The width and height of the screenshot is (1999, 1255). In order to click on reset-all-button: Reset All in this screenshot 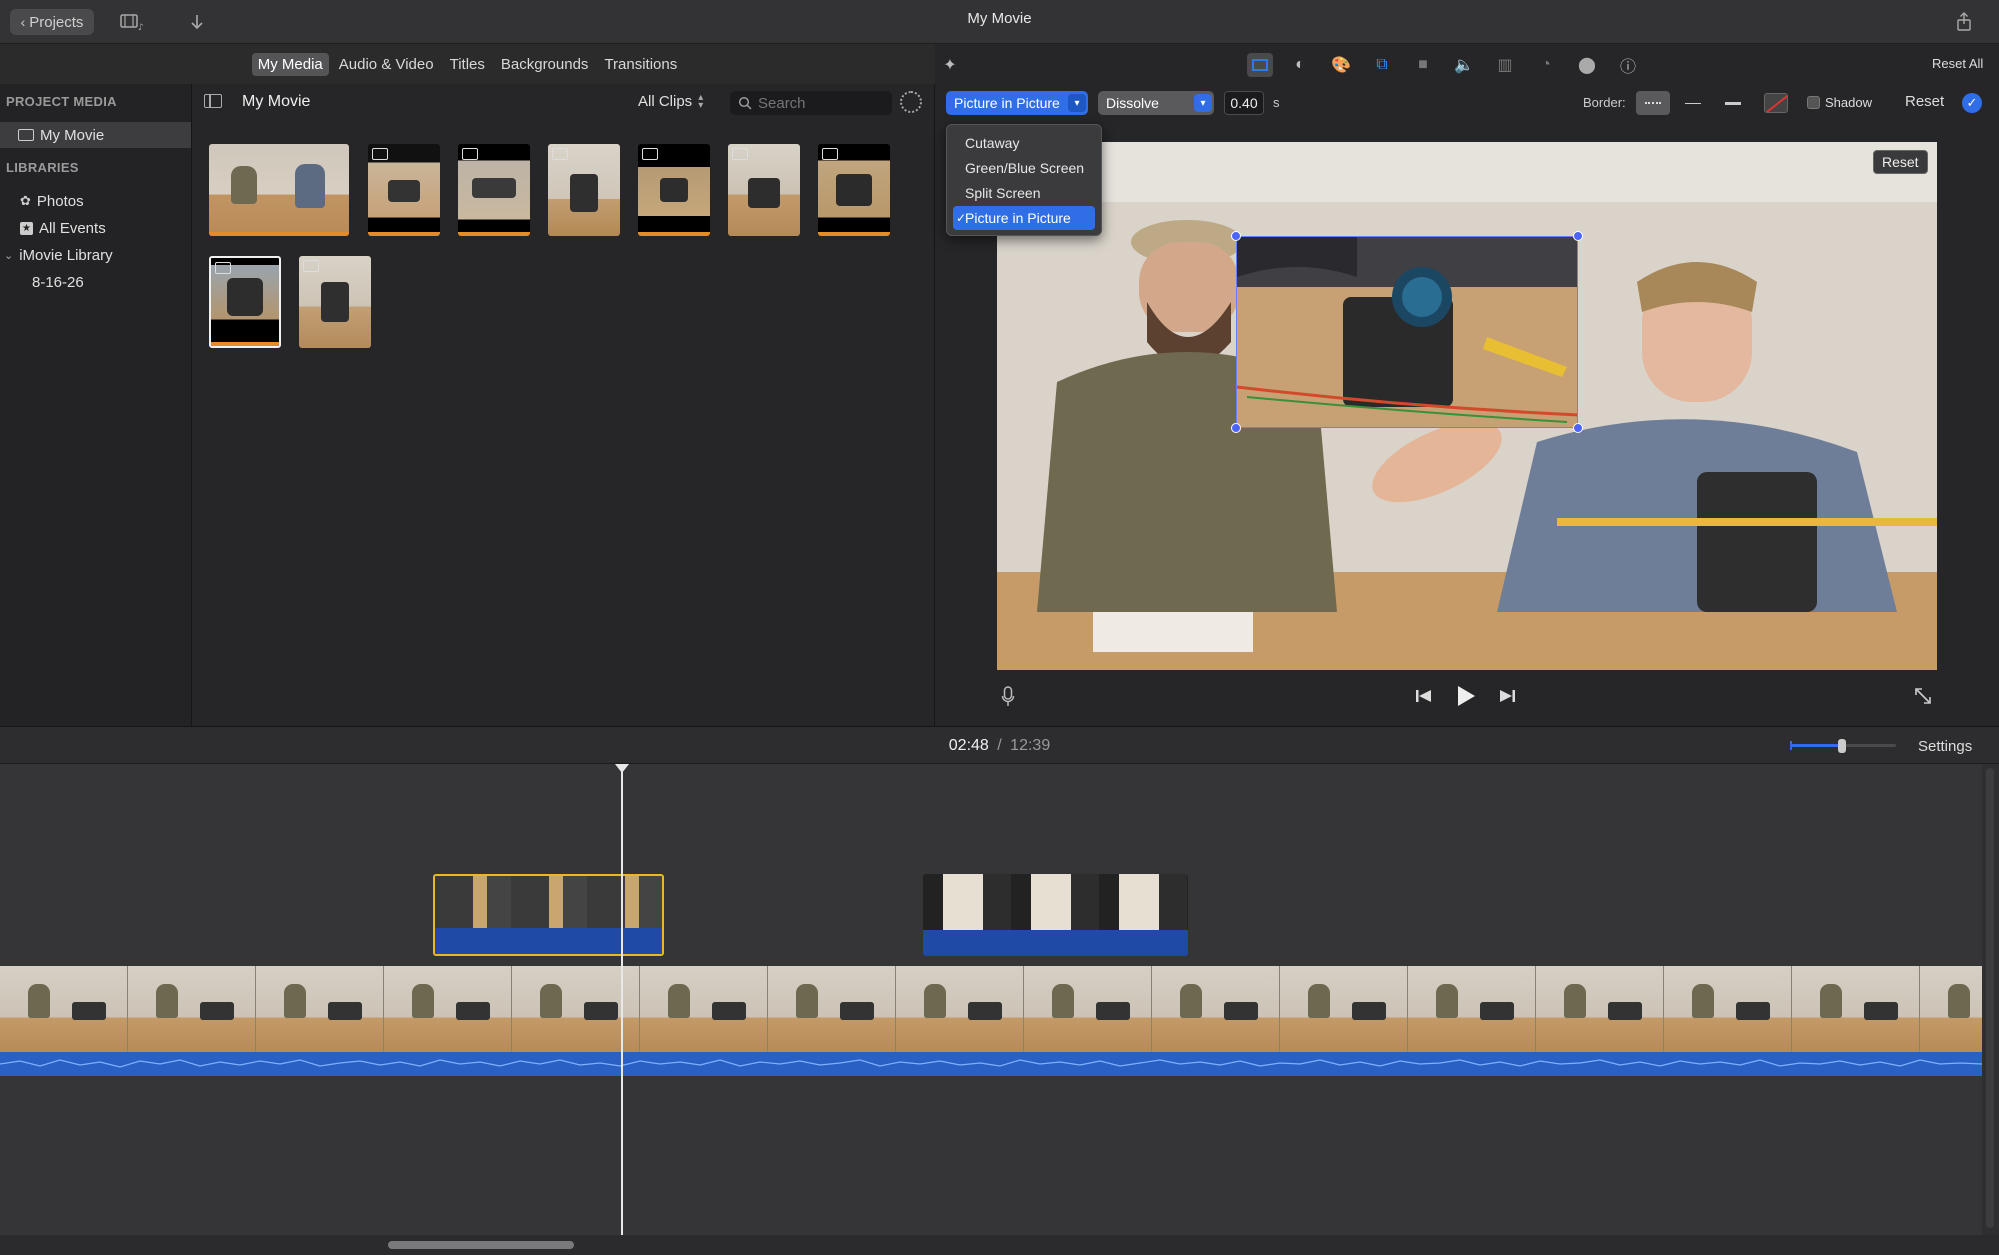, I will do `click(1957, 63)`.